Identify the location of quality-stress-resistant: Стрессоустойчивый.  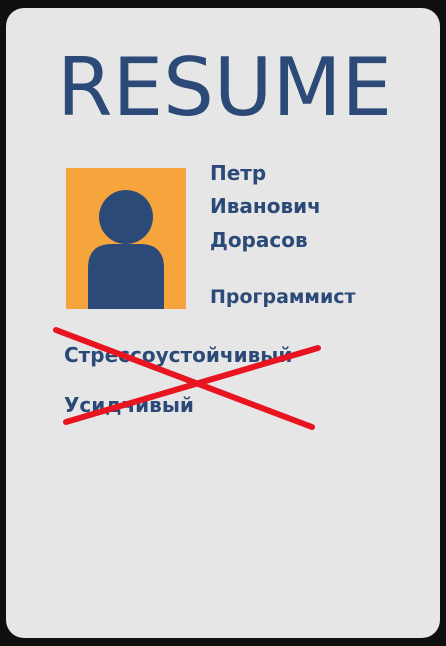
(178, 355).